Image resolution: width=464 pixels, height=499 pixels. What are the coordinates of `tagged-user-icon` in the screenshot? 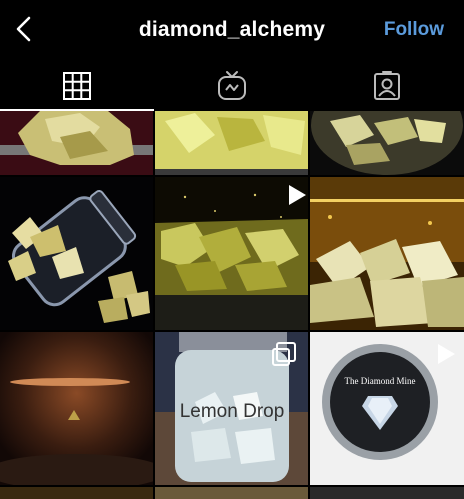 It's located at (387, 85).